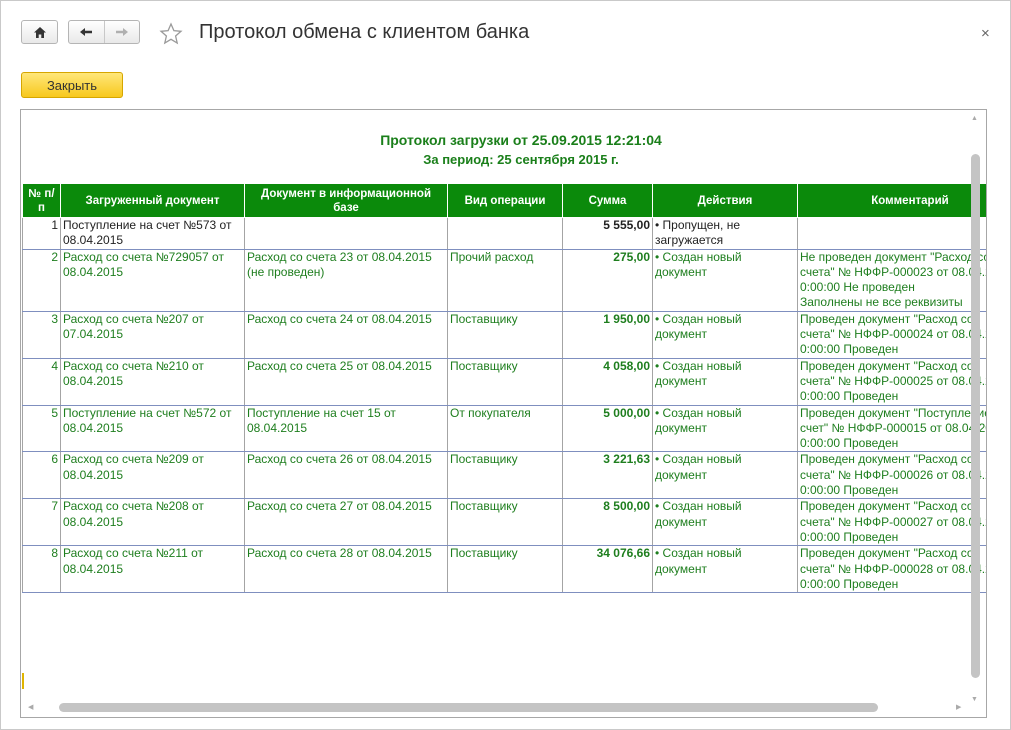 The width and height of the screenshot is (1011, 730). I want to click on loaded-document: Поступление на счет №573 от 08.04.2015, so click(152, 233).